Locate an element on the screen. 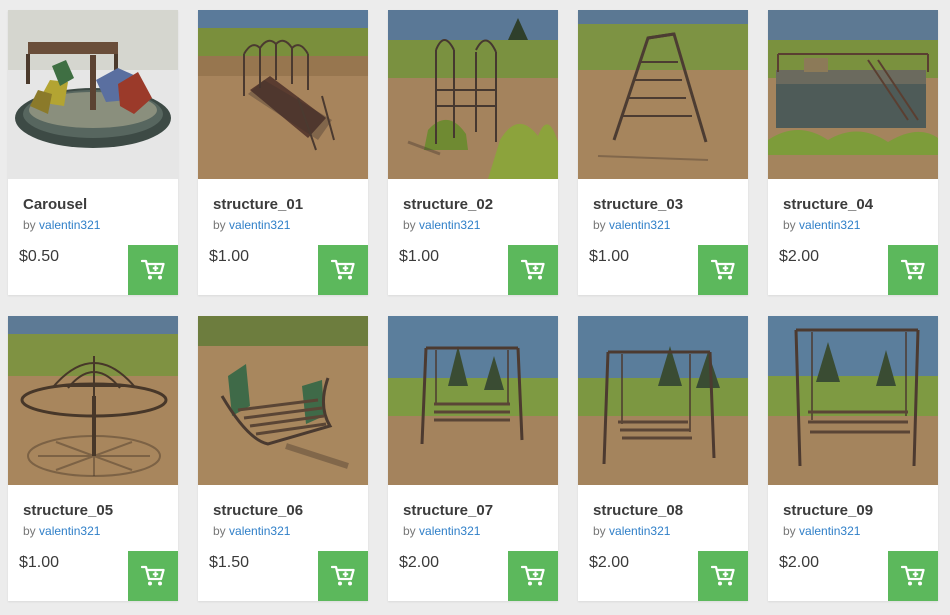  product-card: structure_07 by valentin321 $2.00 is located at coordinates (473, 458).